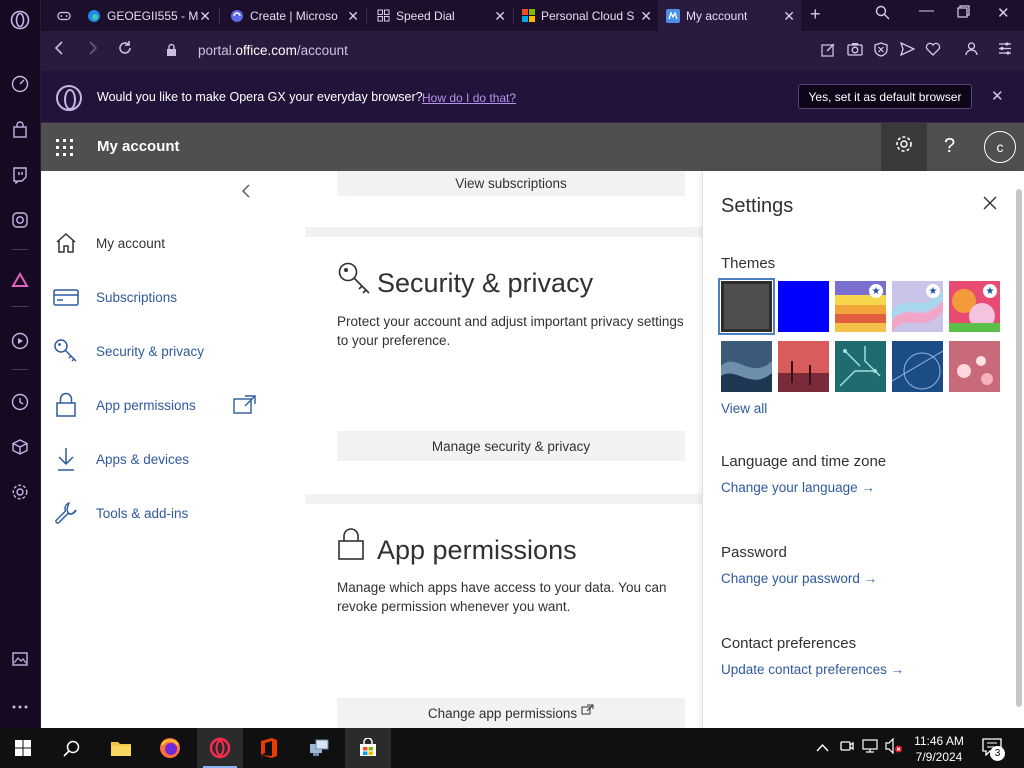 The image size is (1024, 768). What do you see at coordinates (917, 306) in the screenshot?
I see `rainbow-swirl-theme-swatch: ★` at bounding box center [917, 306].